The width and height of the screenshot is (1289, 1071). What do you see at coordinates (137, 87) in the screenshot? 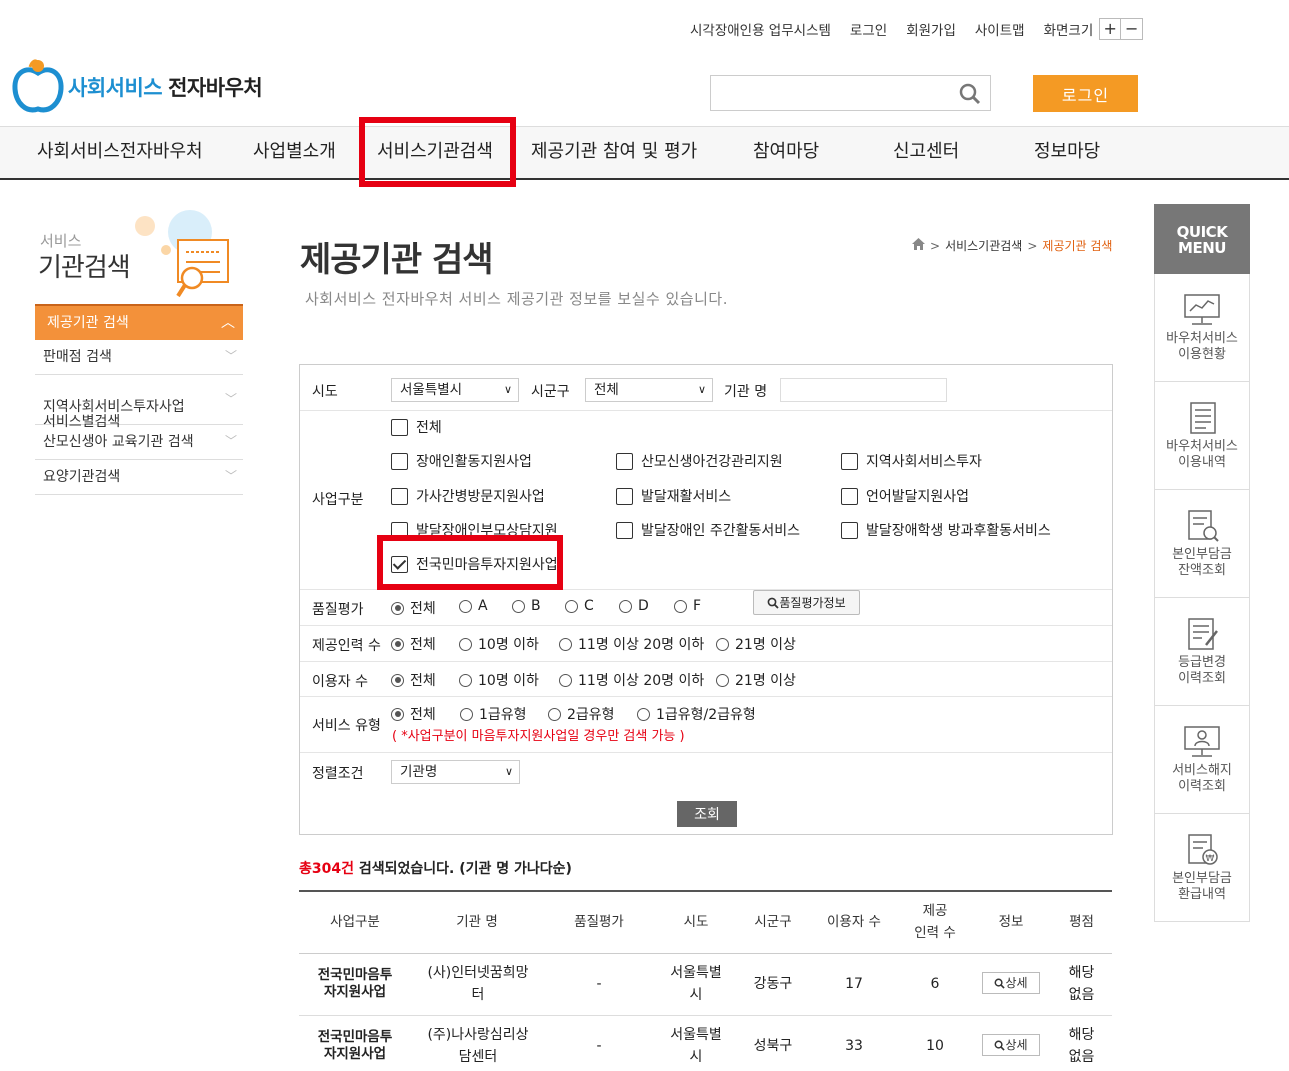
I see `site-logo: 사회서비스 전자바우처` at bounding box center [137, 87].